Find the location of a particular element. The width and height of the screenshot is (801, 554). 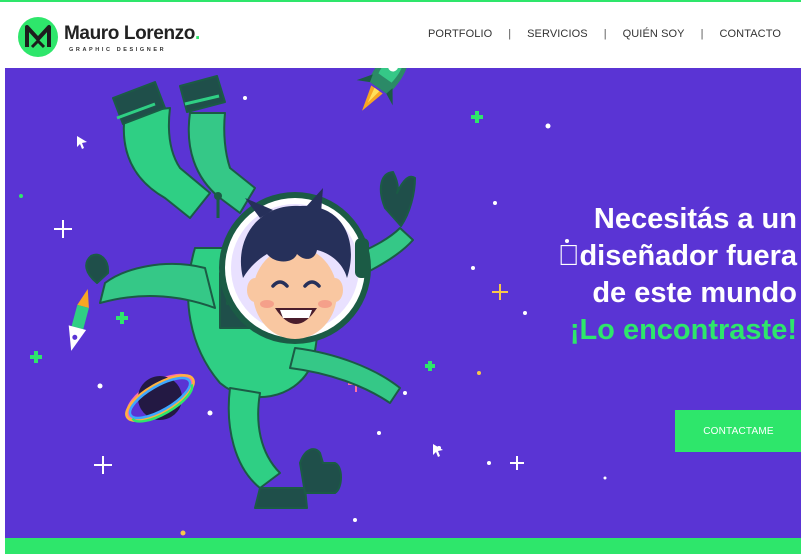

planet-icon is located at coordinates (160, 398).